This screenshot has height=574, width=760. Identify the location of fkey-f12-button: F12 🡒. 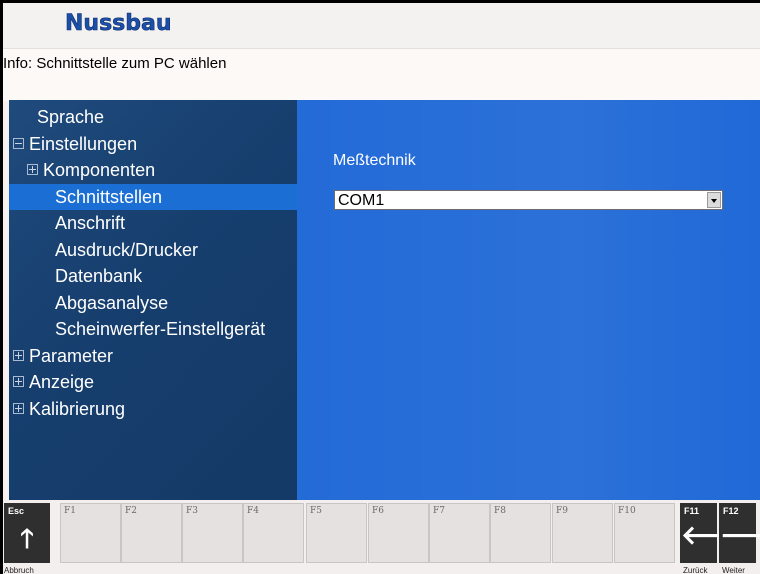
(739, 533).